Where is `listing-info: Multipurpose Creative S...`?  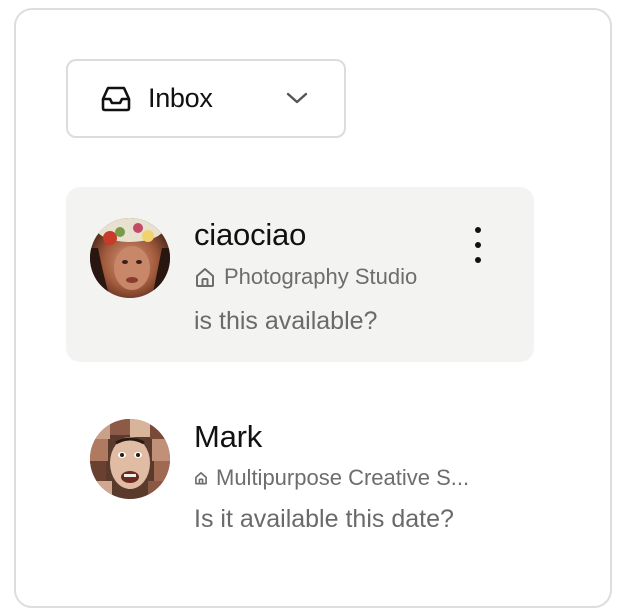
listing-info: Multipurpose Creative S... is located at coordinates (331, 478).